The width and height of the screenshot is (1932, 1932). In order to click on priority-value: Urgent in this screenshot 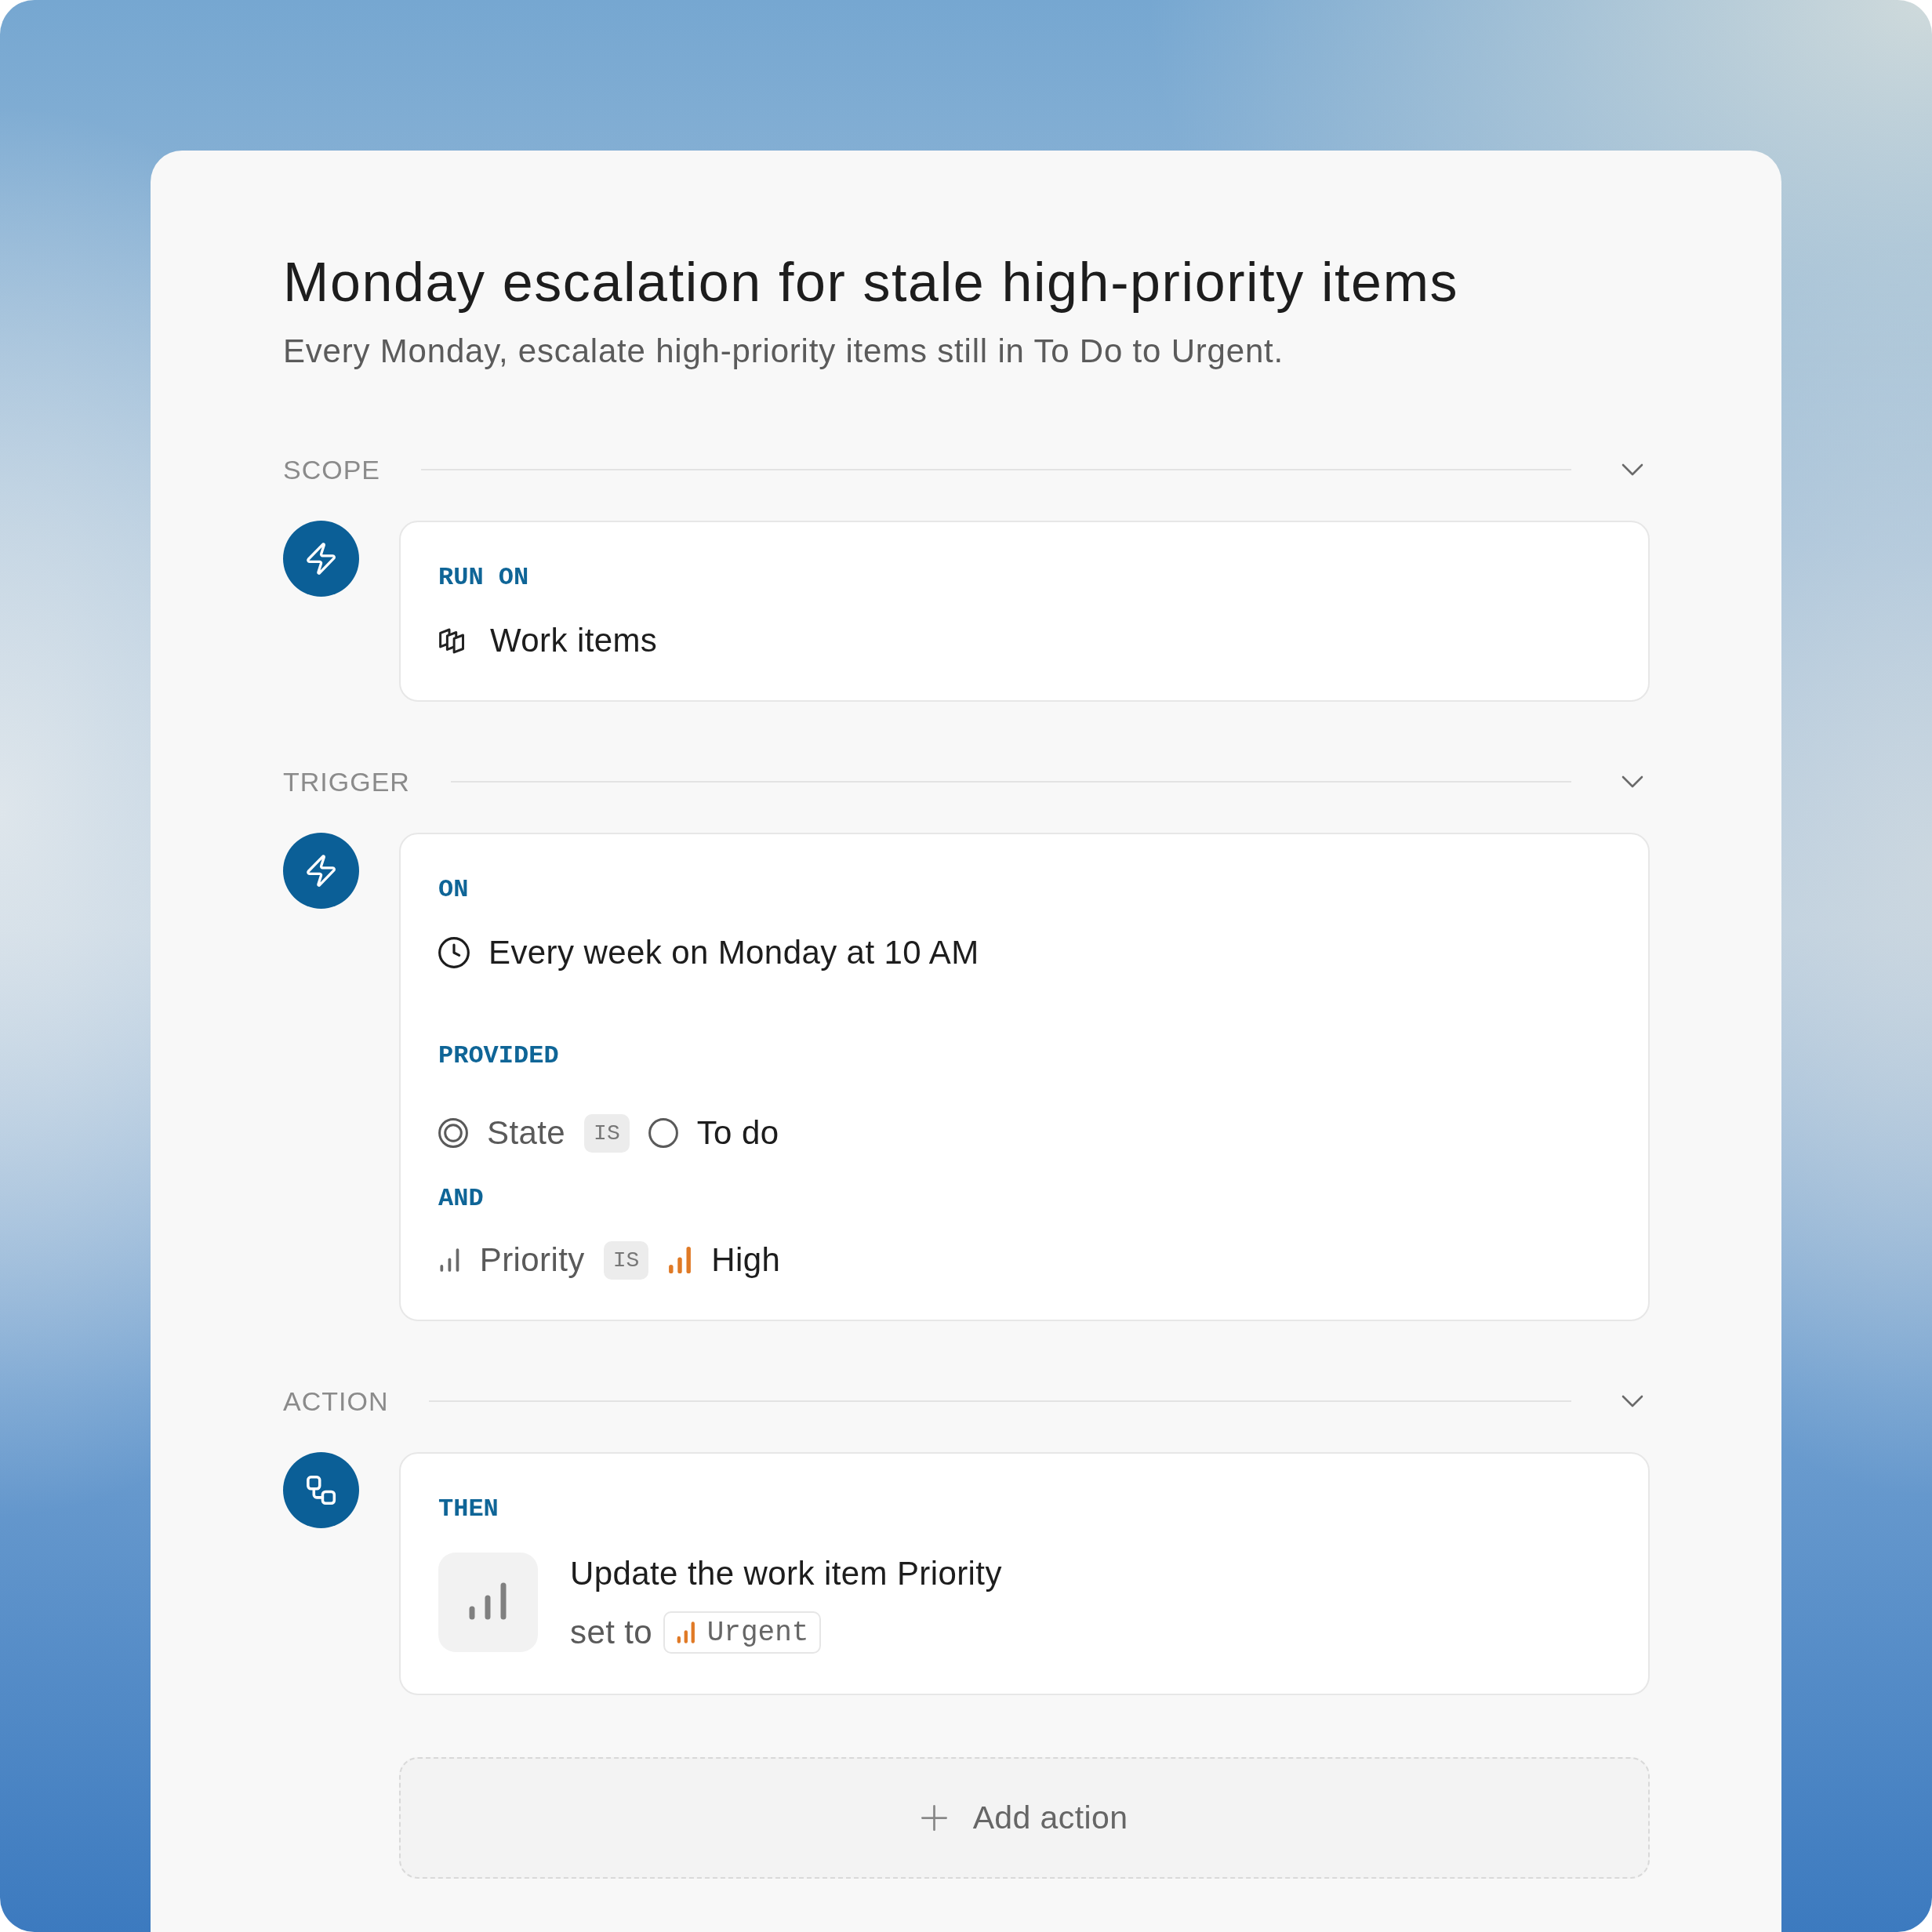, I will do `click(757, 1632)`.